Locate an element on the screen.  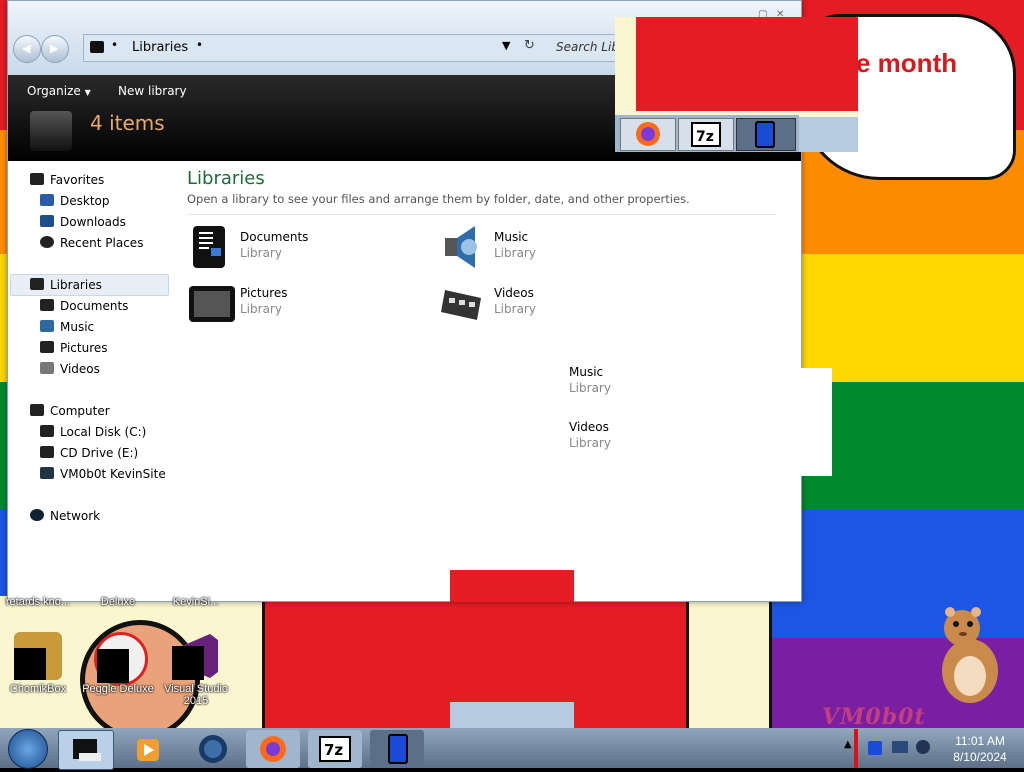
nav-local-disk: Local Disk (C:) is located at coordinates (93, 432).